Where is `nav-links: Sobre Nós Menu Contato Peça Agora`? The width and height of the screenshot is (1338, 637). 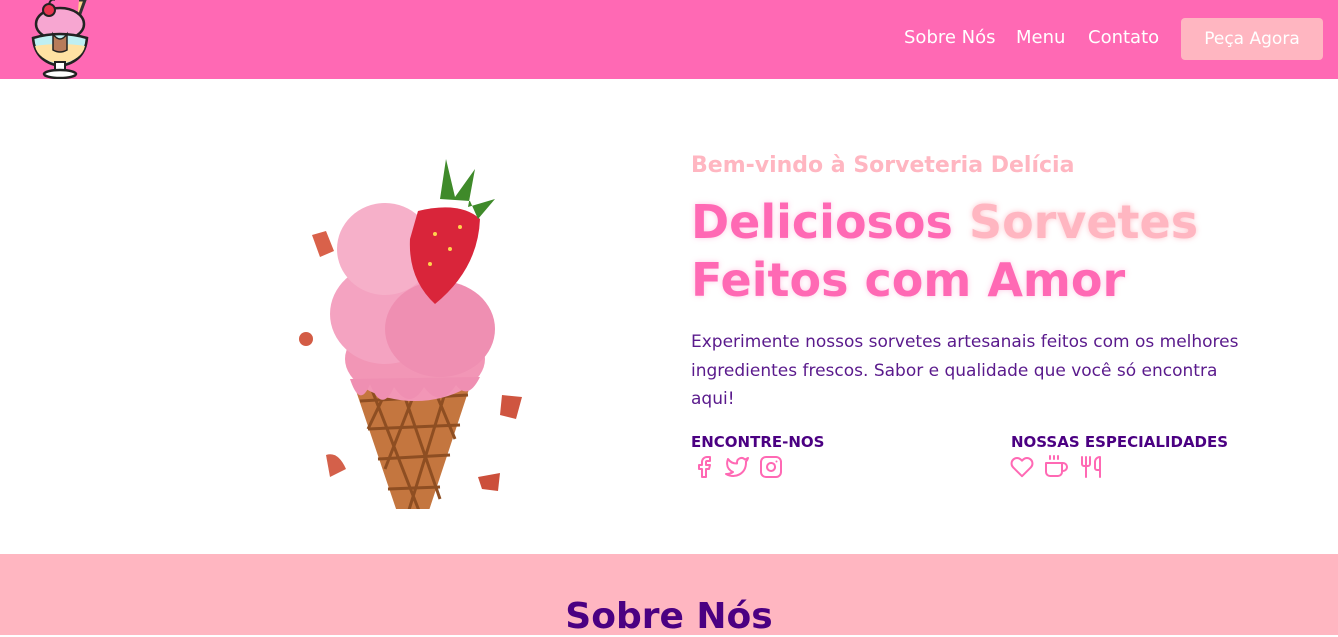 nav-links: Sobre Nós Menu Contato Peça Agora is located at coordinates (669, 39).